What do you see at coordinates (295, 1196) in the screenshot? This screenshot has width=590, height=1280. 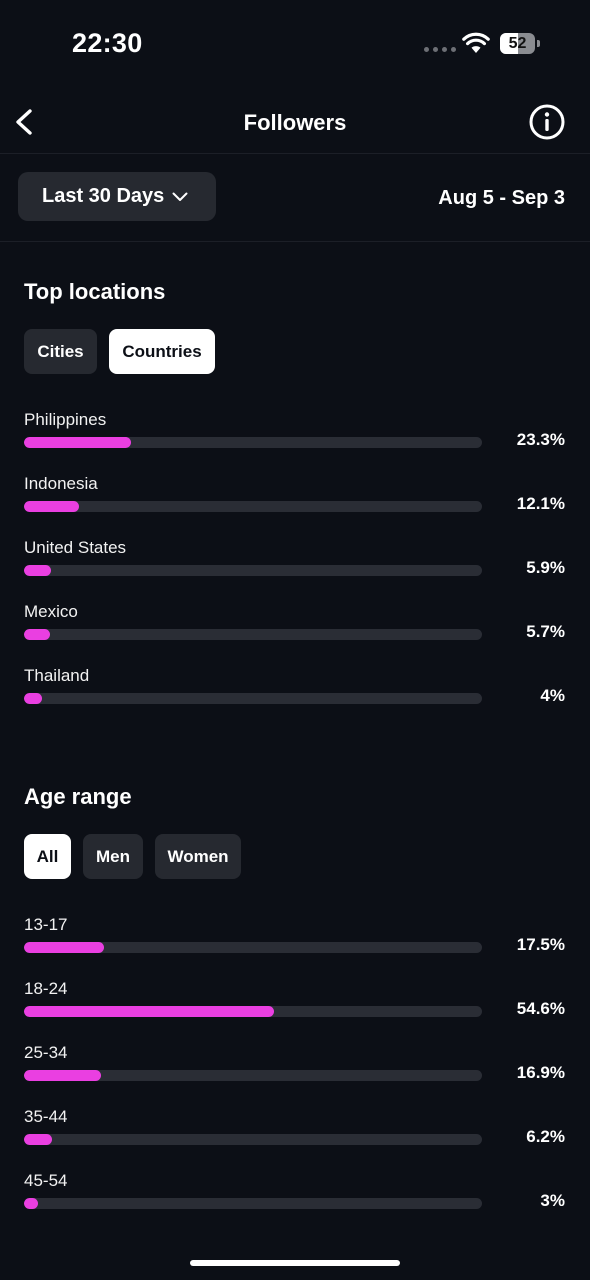 I see `age-row: 45-54 3%` at bounding box center [295, 1196].